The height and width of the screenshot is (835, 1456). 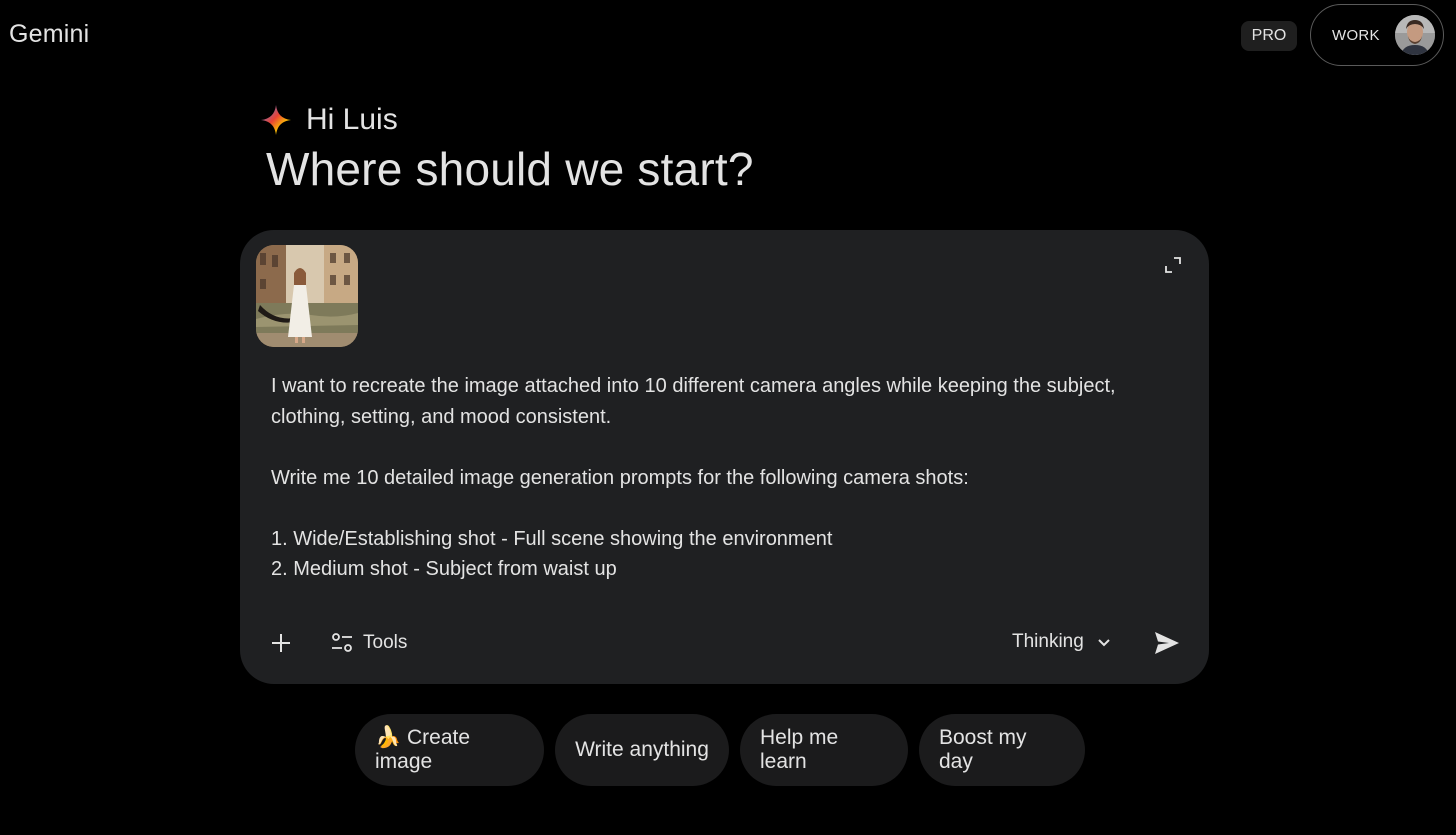 I want to click on page-title: Where should we start?, so click(x=510, y=169).